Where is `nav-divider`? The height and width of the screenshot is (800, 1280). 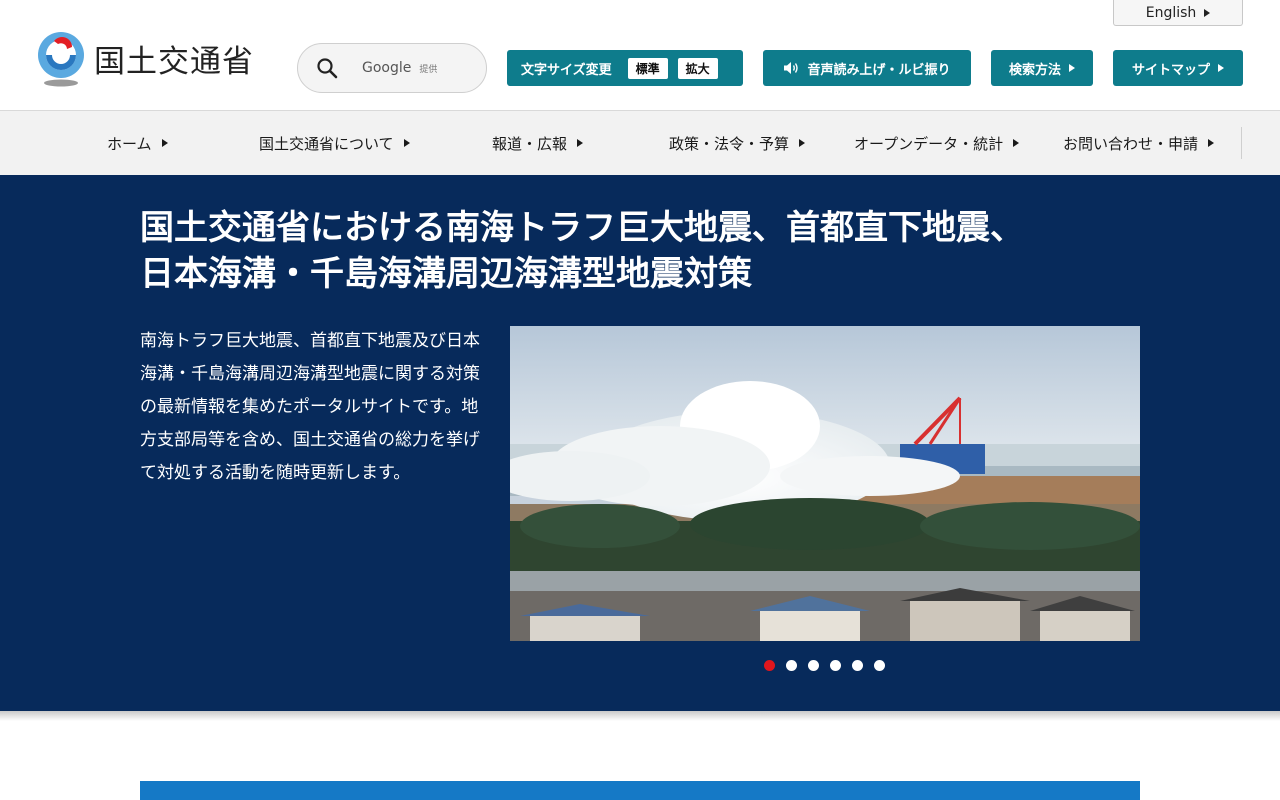 nav-divider is located at coordinates (1241, 143).